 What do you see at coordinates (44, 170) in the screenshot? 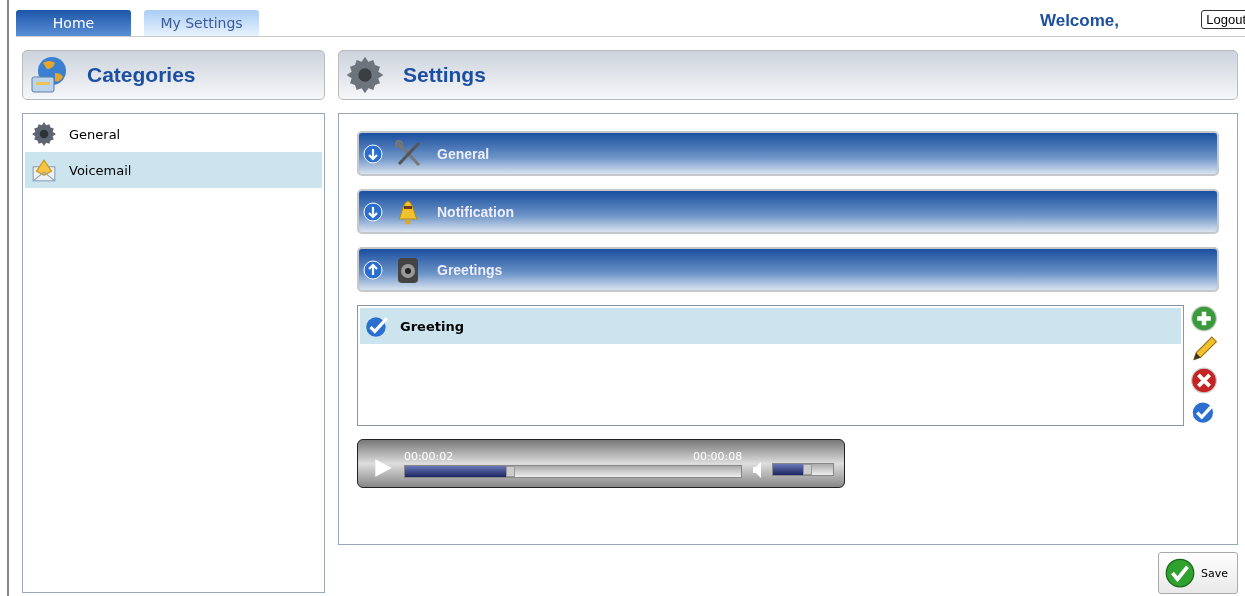
I see `envelope-icon` at bounding box center [44, 170].